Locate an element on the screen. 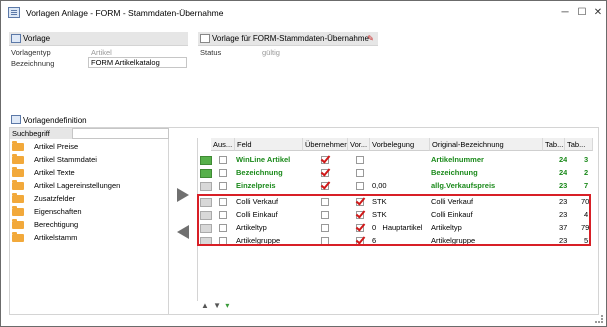  original-cell: allg.Verkaufspreis is located at coordinates (463, 185).